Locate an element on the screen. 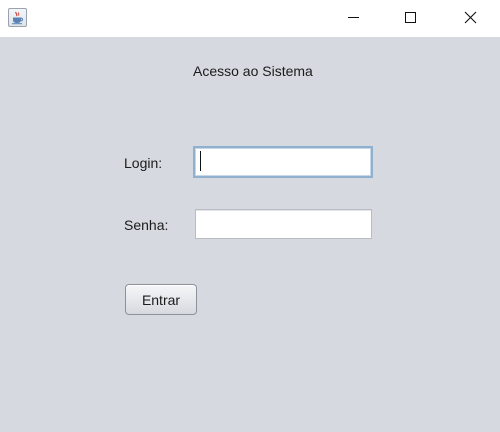 The image size is (500, 432). close-icon is located at coordinates (470, 17).